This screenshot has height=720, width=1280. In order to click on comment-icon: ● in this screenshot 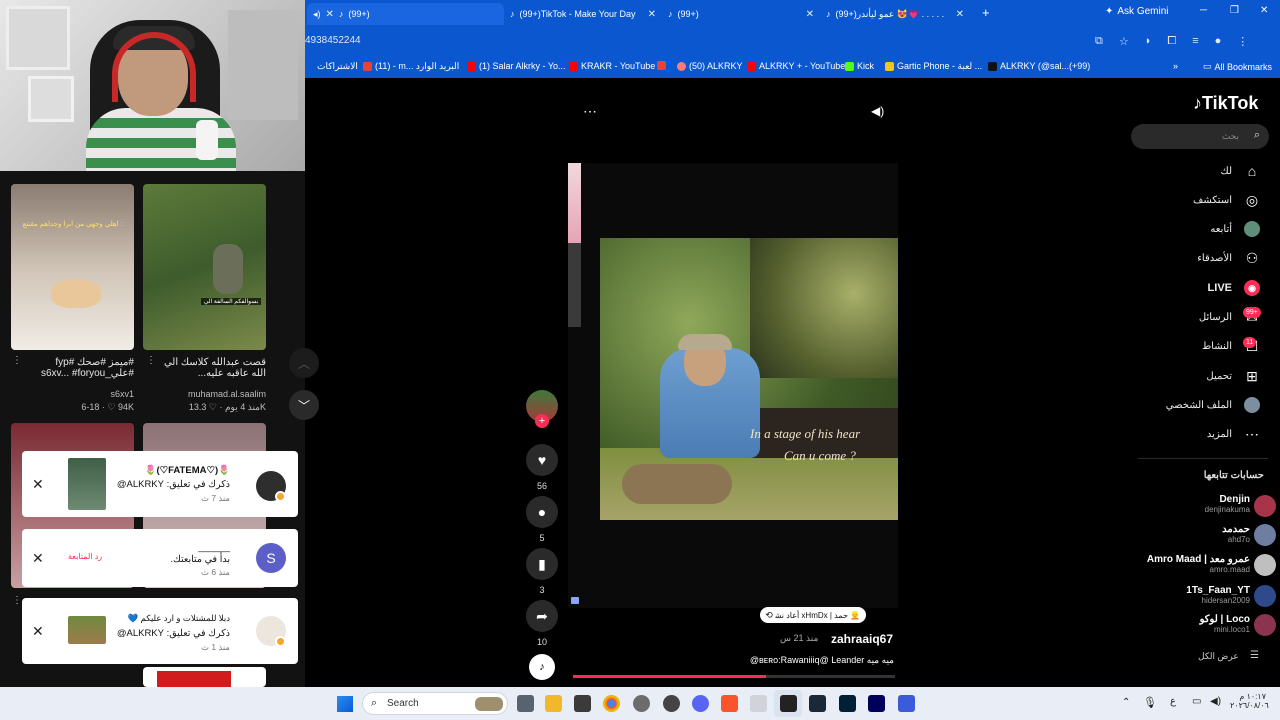, I will do `click(542, 512)`.